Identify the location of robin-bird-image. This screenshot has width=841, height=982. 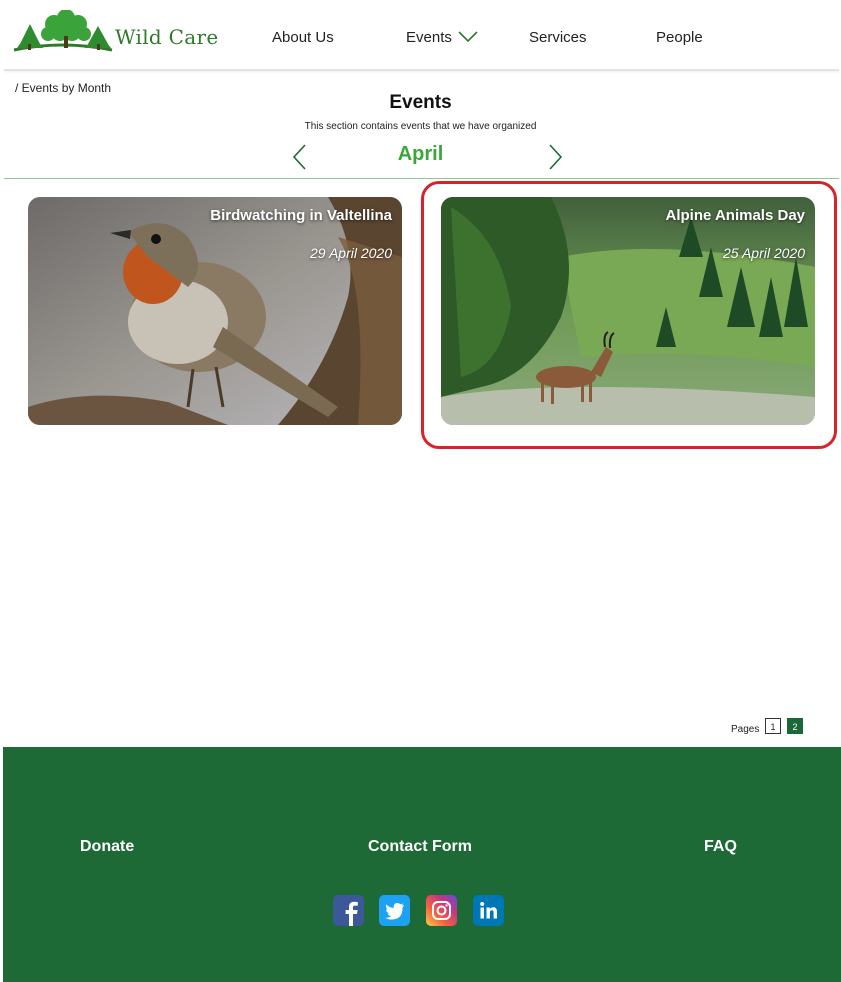
(215, 311).